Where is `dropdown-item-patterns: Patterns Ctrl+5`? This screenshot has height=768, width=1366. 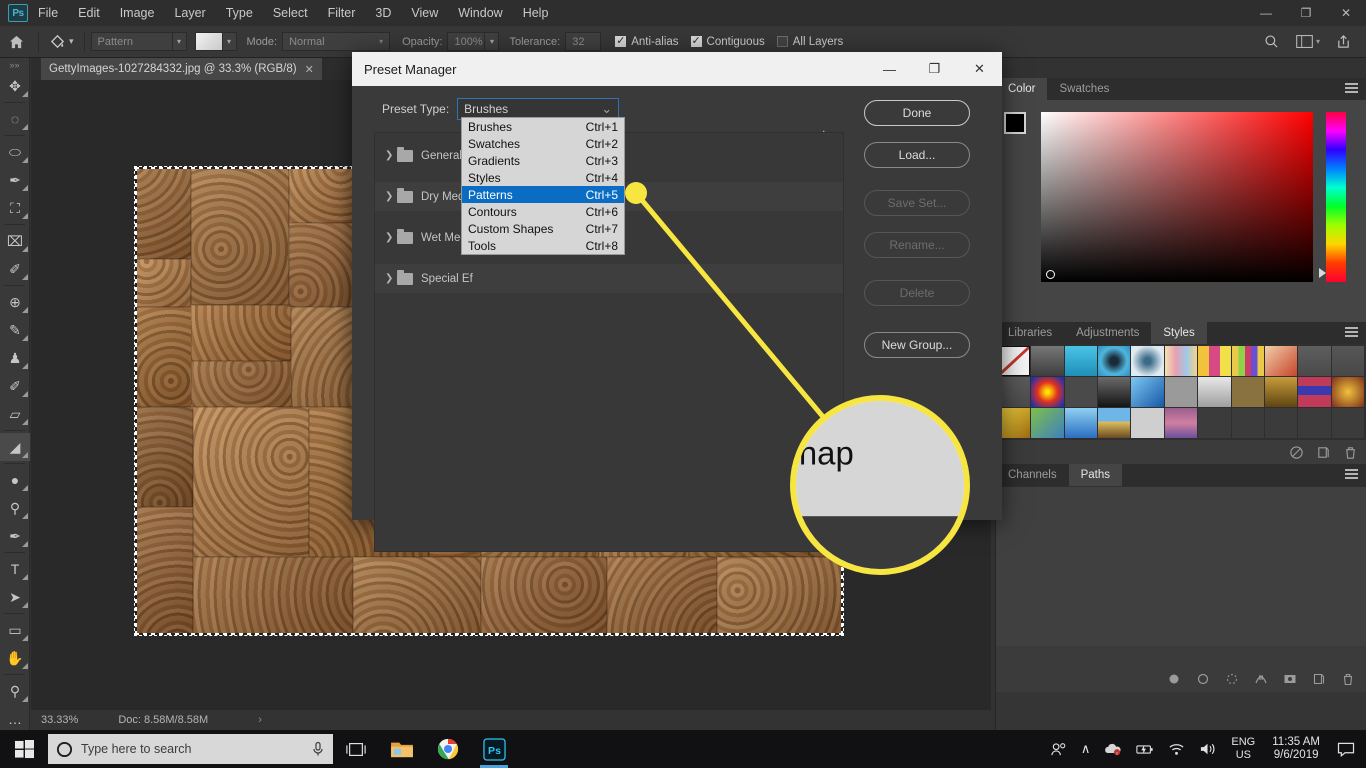 dropdown-item-patterns: Patterns Ctrl+5 is located at coordinates (543, 194).